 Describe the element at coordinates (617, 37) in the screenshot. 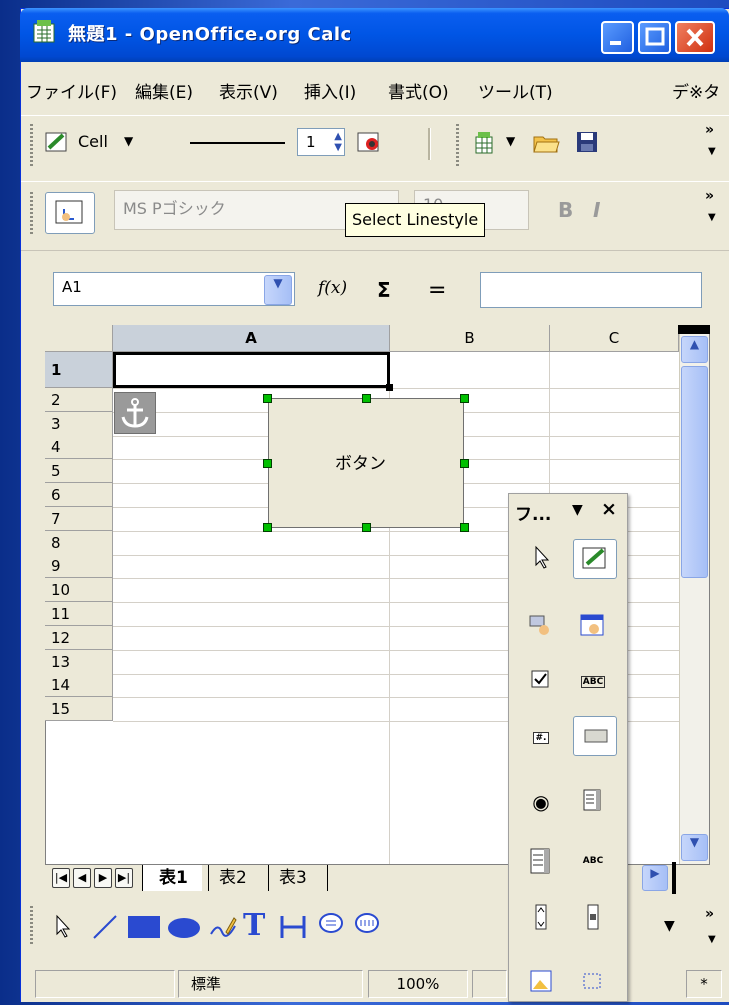

I see `minimize-button` at that location.